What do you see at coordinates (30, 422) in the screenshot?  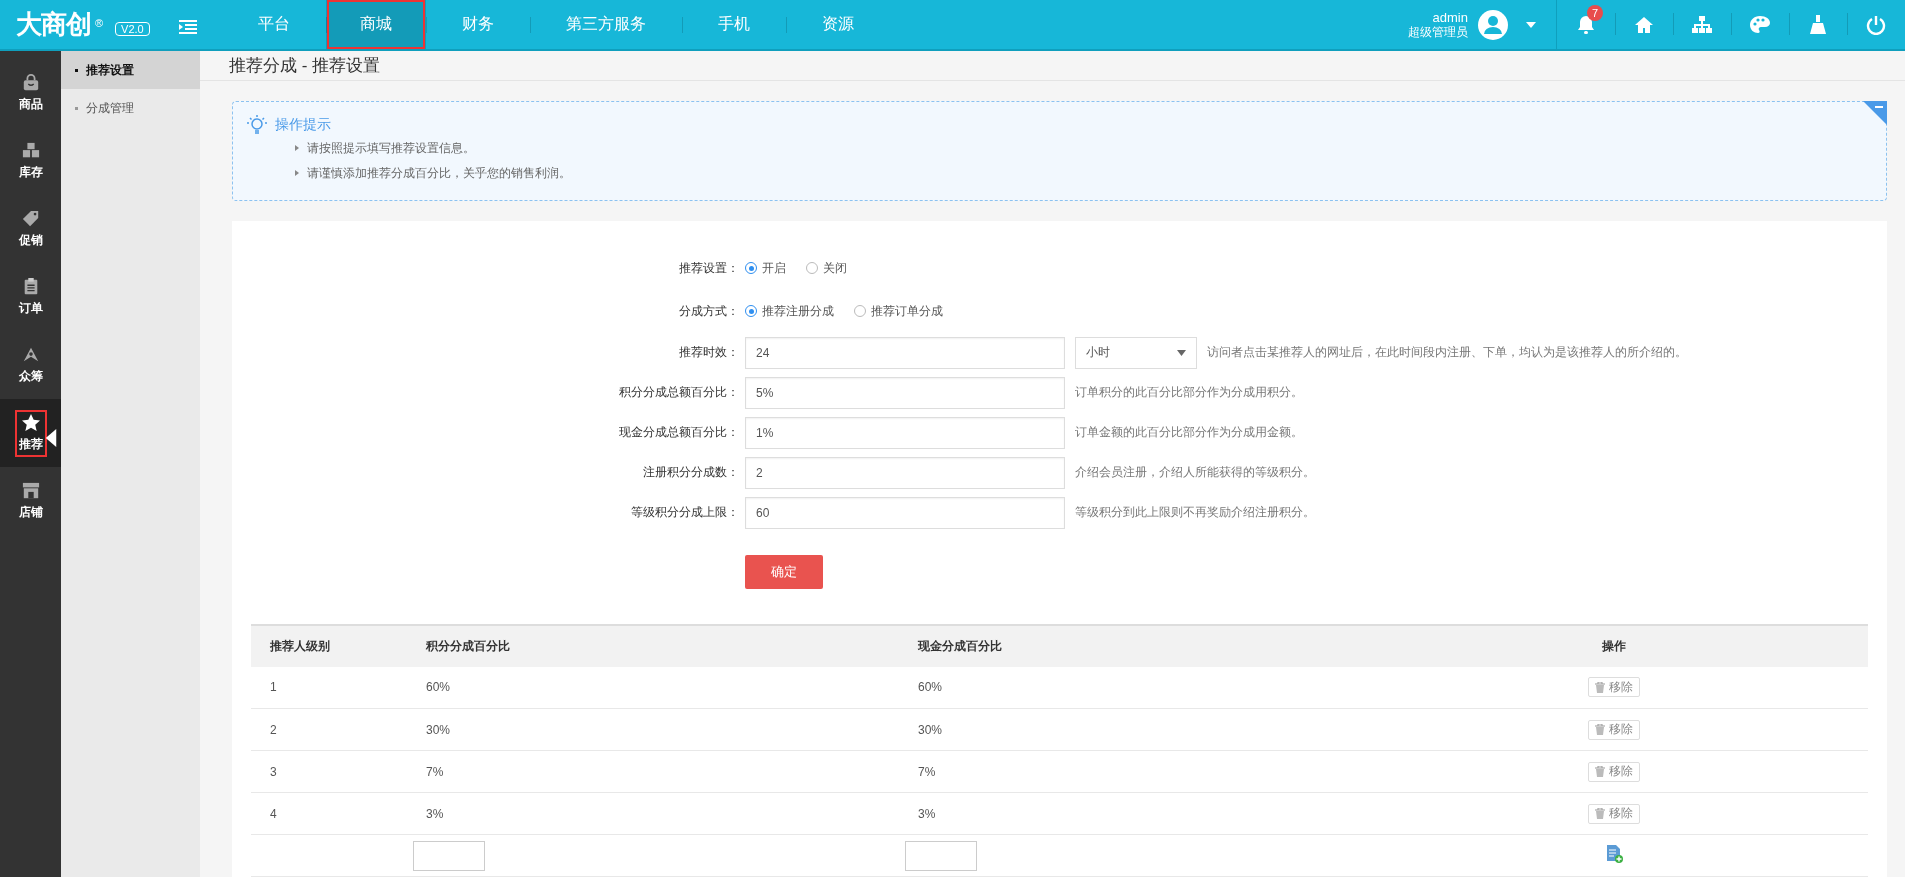 I see `star-icon` at bounding box center [30, 422].